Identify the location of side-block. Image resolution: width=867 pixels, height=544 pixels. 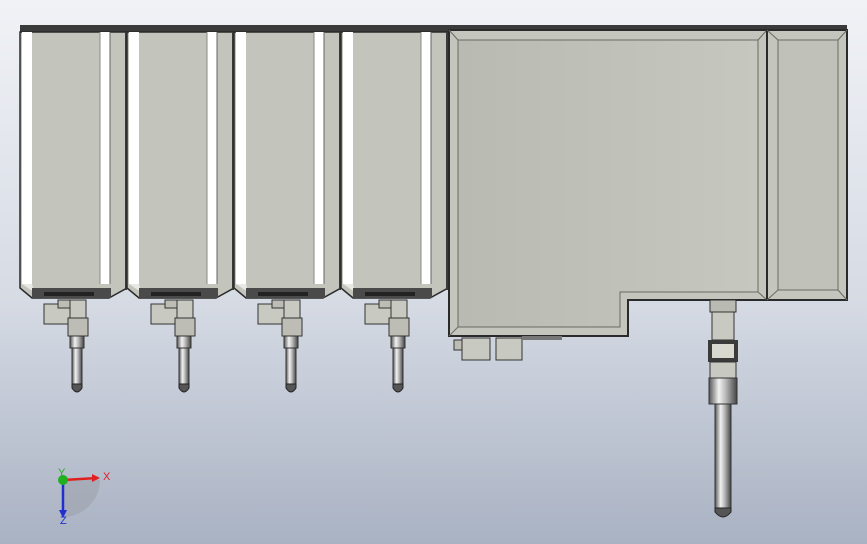
(807, 165).